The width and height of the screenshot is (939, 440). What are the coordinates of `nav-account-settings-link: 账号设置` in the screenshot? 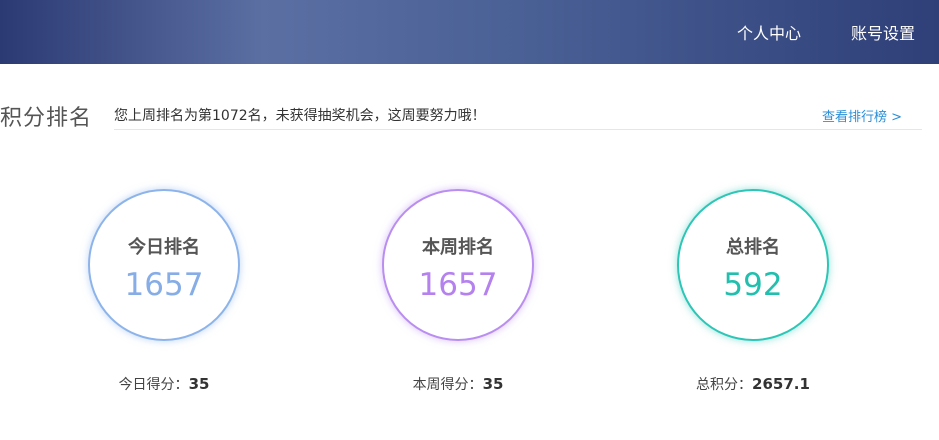 It's located at (883, 32).